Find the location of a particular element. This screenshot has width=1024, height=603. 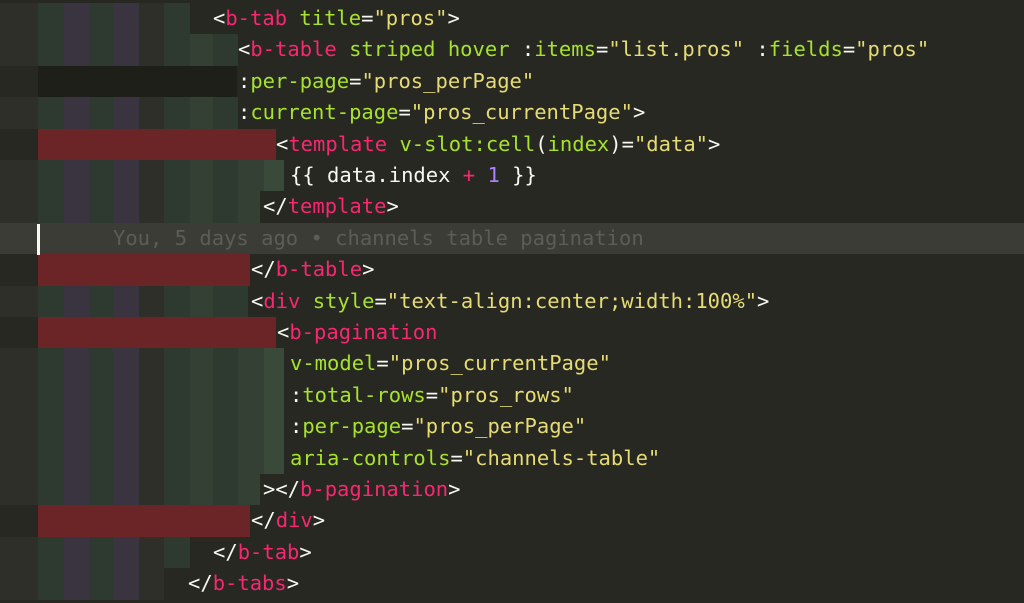

token-num: 1 is located at coordinates (493, 175).